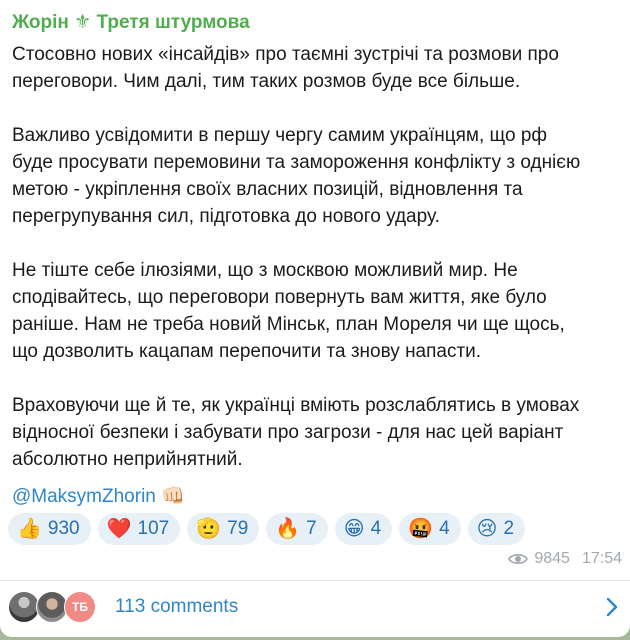 The height and width of the screenshot is (640, 630). What do you see at coordinates (288, 529) in the screenshot?
I see `fire-icon: 🔥` at bounding box center [288, 529].